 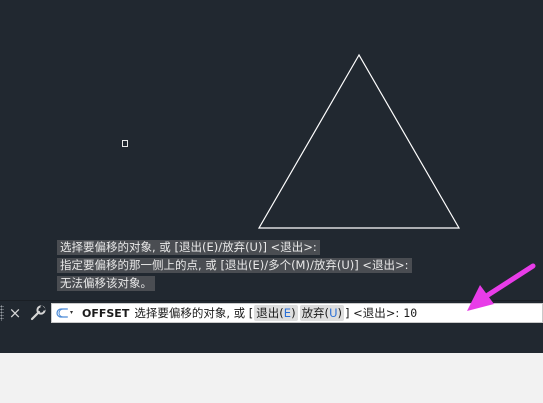 I want to click on prompt-default: ] <退出>:, so click(x=372, y=313).